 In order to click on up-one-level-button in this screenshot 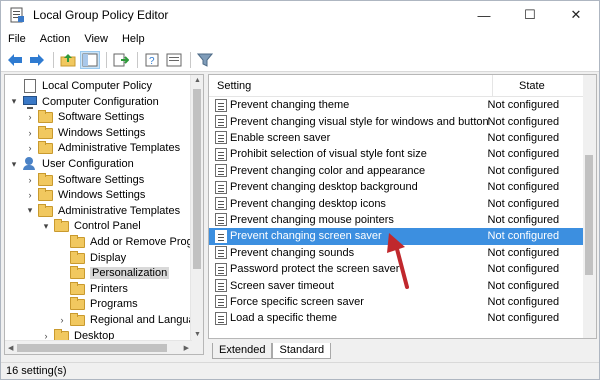, I will do `click(68, 60)`.